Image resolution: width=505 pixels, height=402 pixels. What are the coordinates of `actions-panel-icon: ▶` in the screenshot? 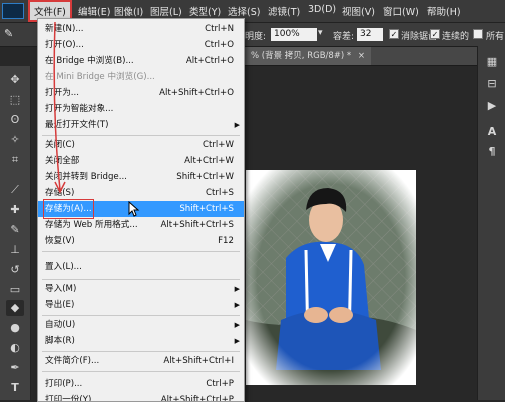 It's located at (492, 106).